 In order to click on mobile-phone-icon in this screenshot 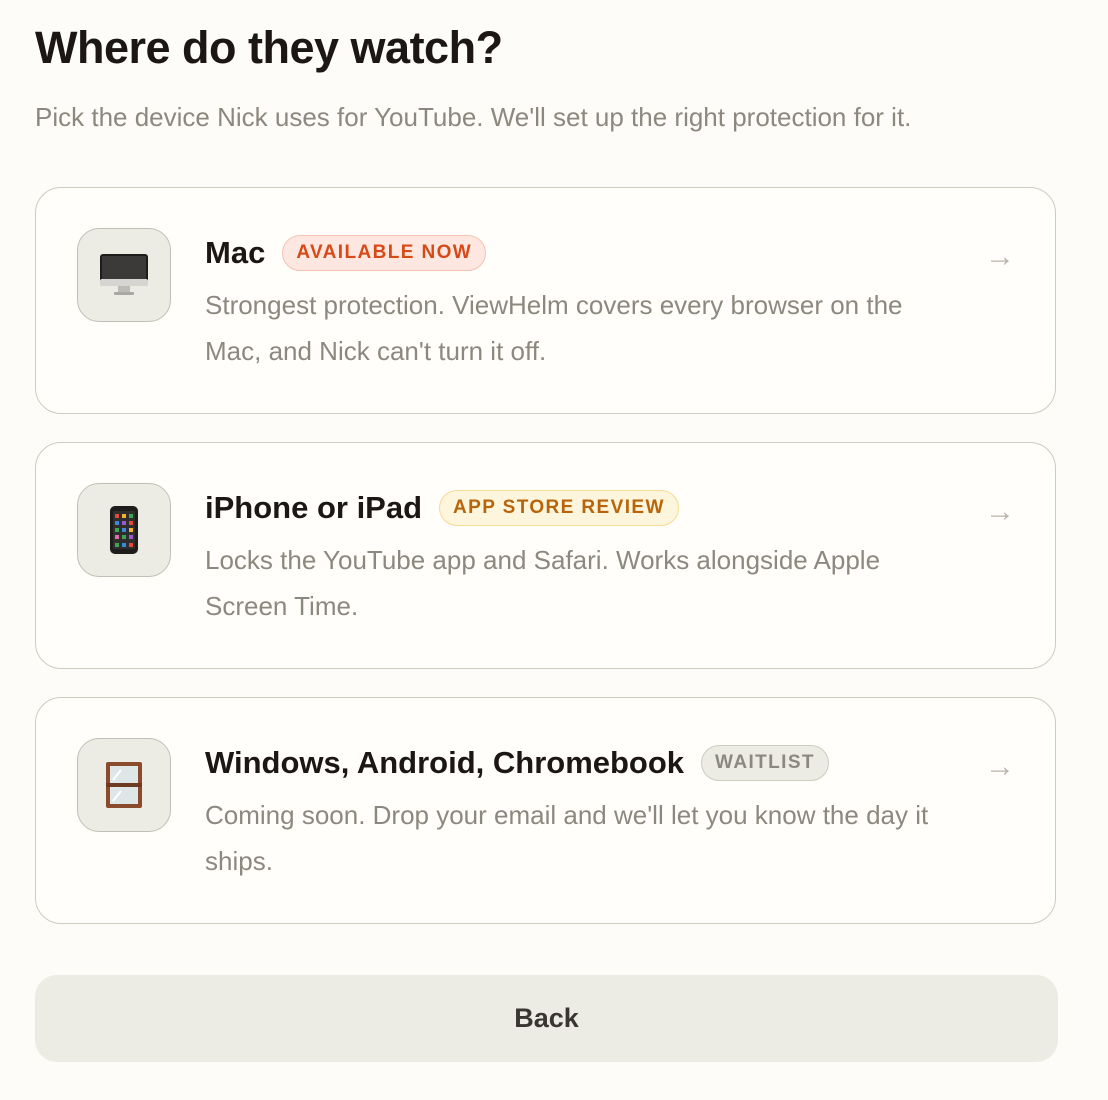, I will do `click(124, 530)`.